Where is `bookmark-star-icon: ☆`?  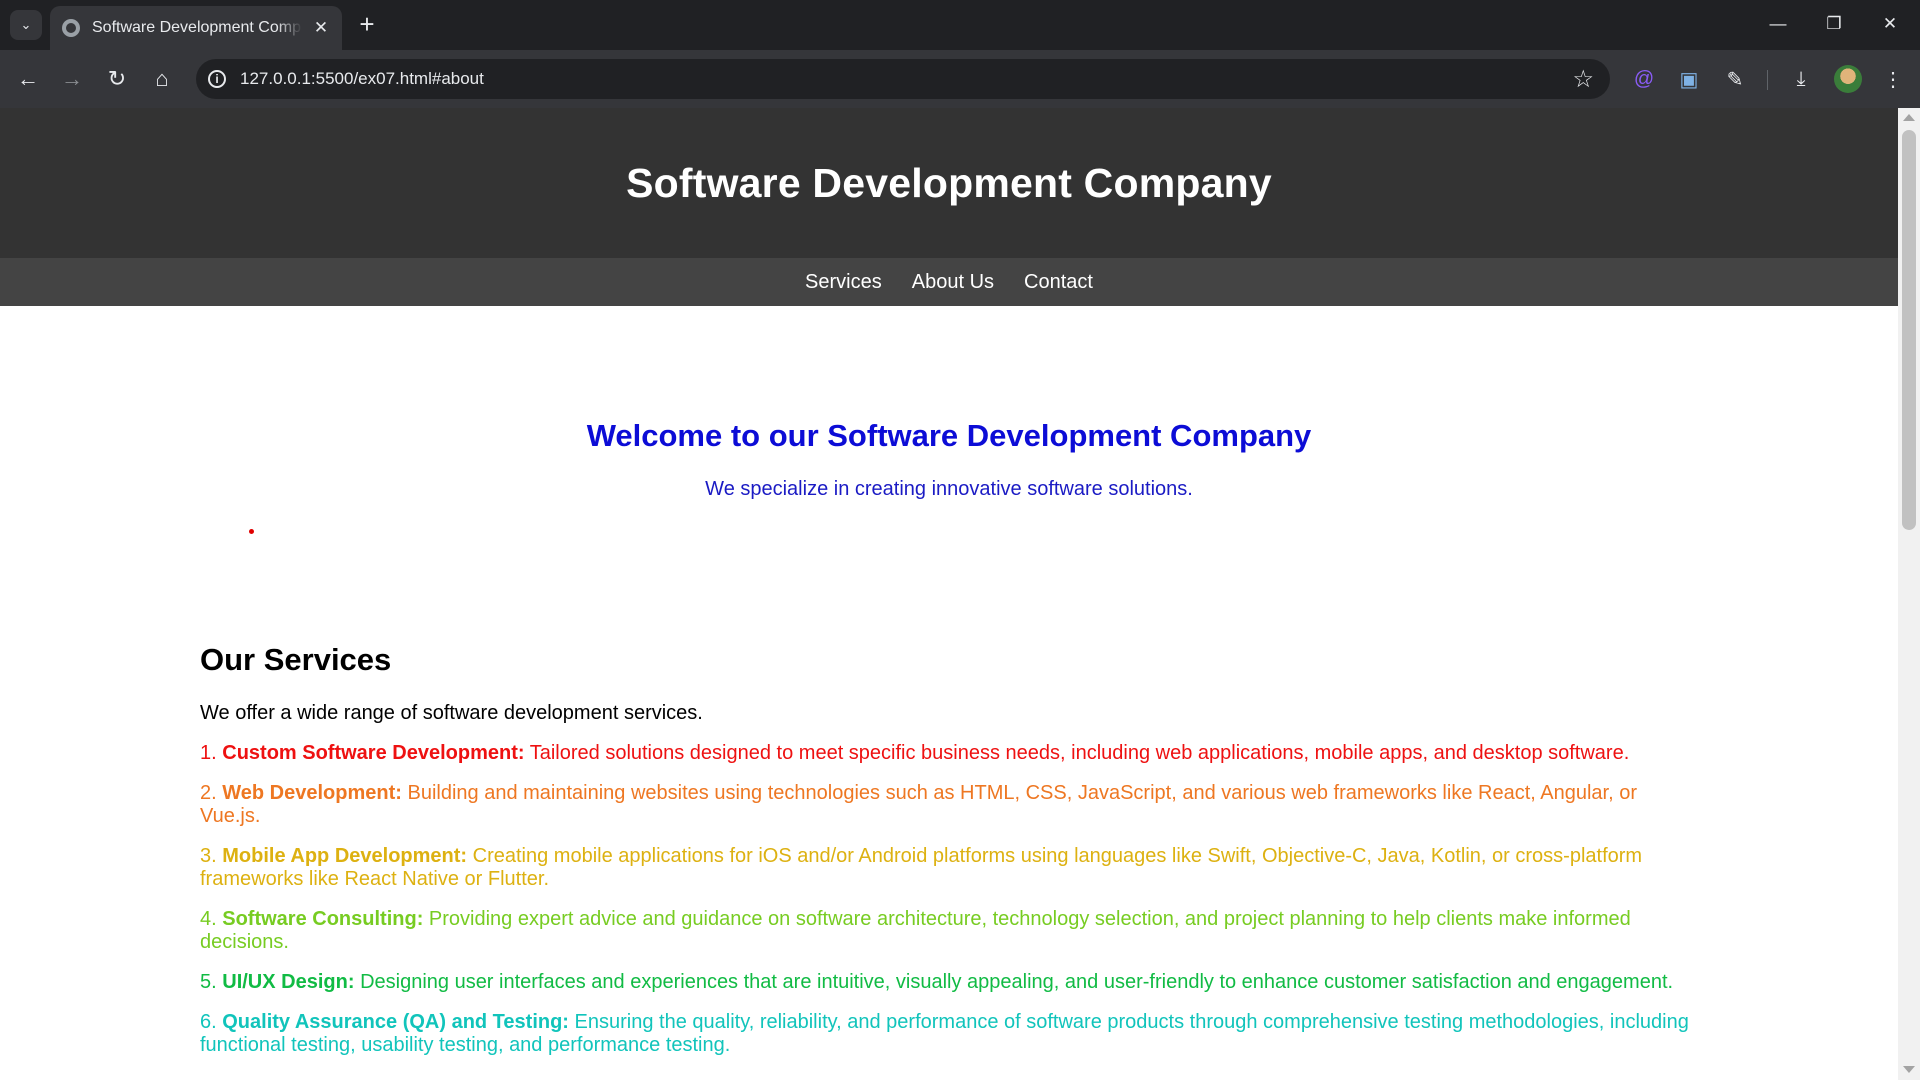 bookmark-star-icon: ☆ is located at coordinates (1583, 79).